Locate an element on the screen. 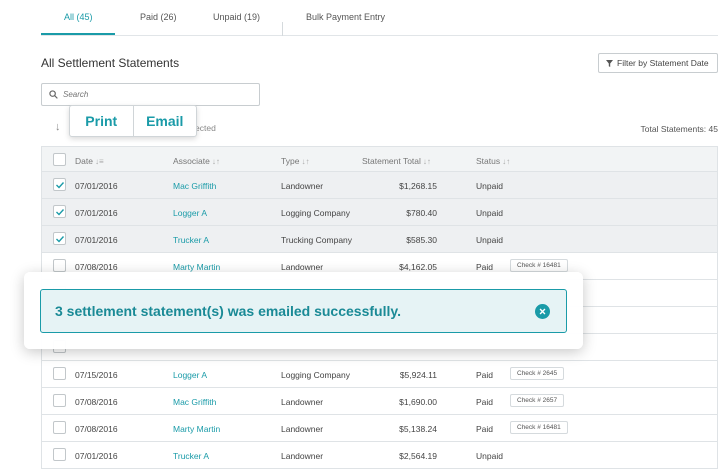 This screenshot has height=469, width=718. close-icon is located at coordinates (542, 311).